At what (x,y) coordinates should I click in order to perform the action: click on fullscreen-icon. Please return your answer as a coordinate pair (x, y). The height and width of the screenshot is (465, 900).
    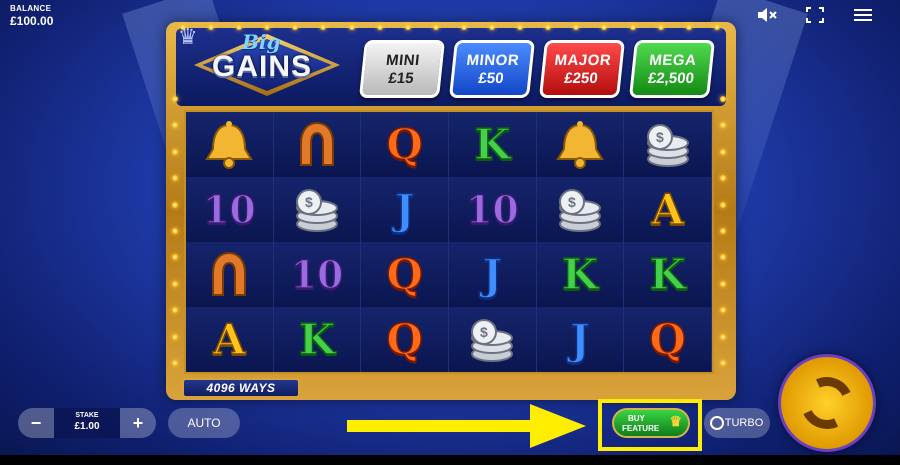
    Looking at the image, I should click on (815, 15).